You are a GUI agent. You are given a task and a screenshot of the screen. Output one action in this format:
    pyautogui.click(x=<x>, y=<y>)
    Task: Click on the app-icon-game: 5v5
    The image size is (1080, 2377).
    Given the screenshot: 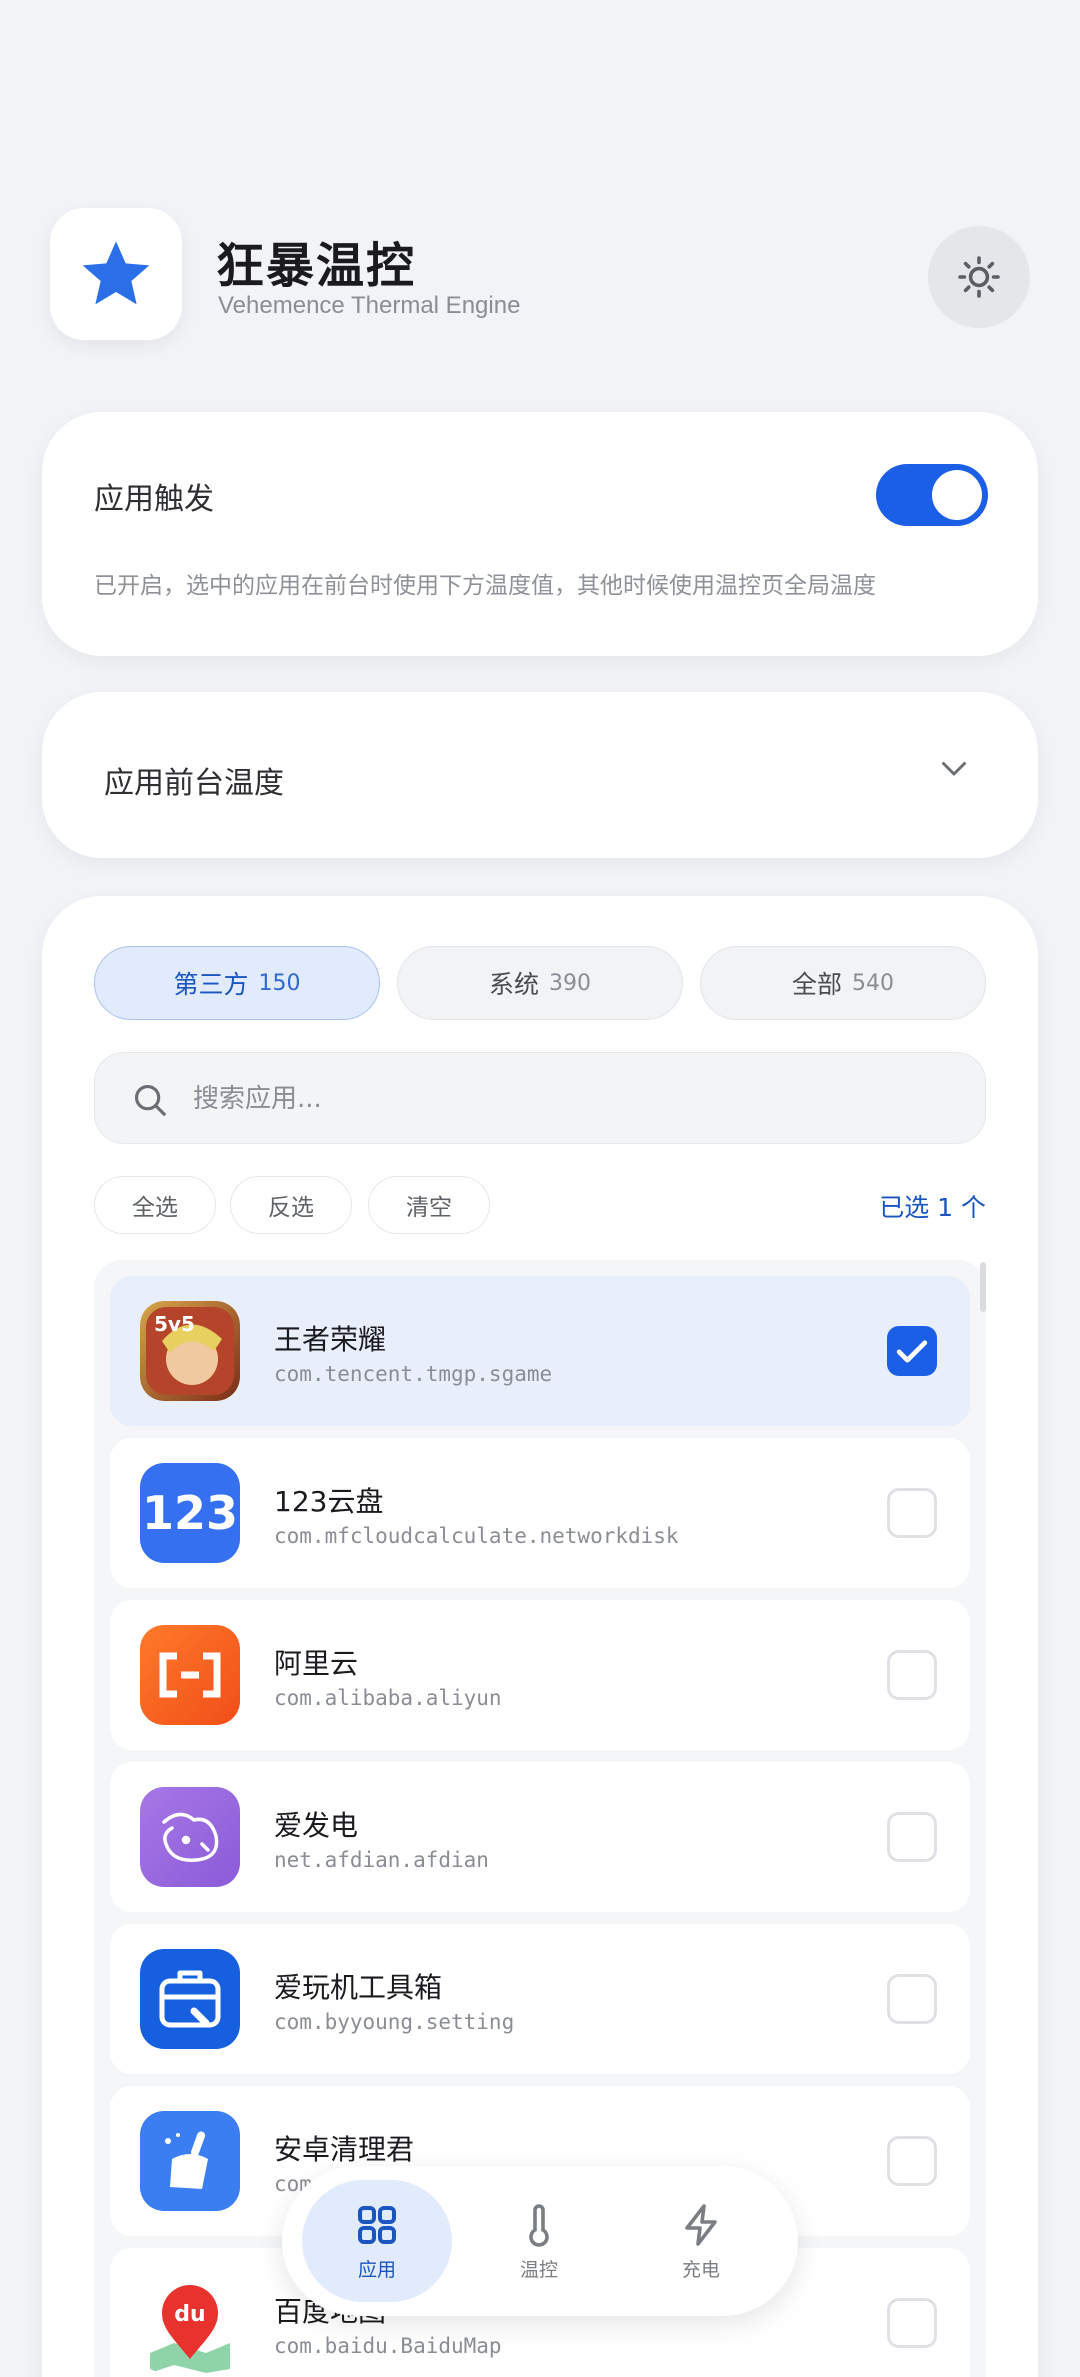 What is the action you would take?
    pyautogui.click(x=190, y=1351)
    